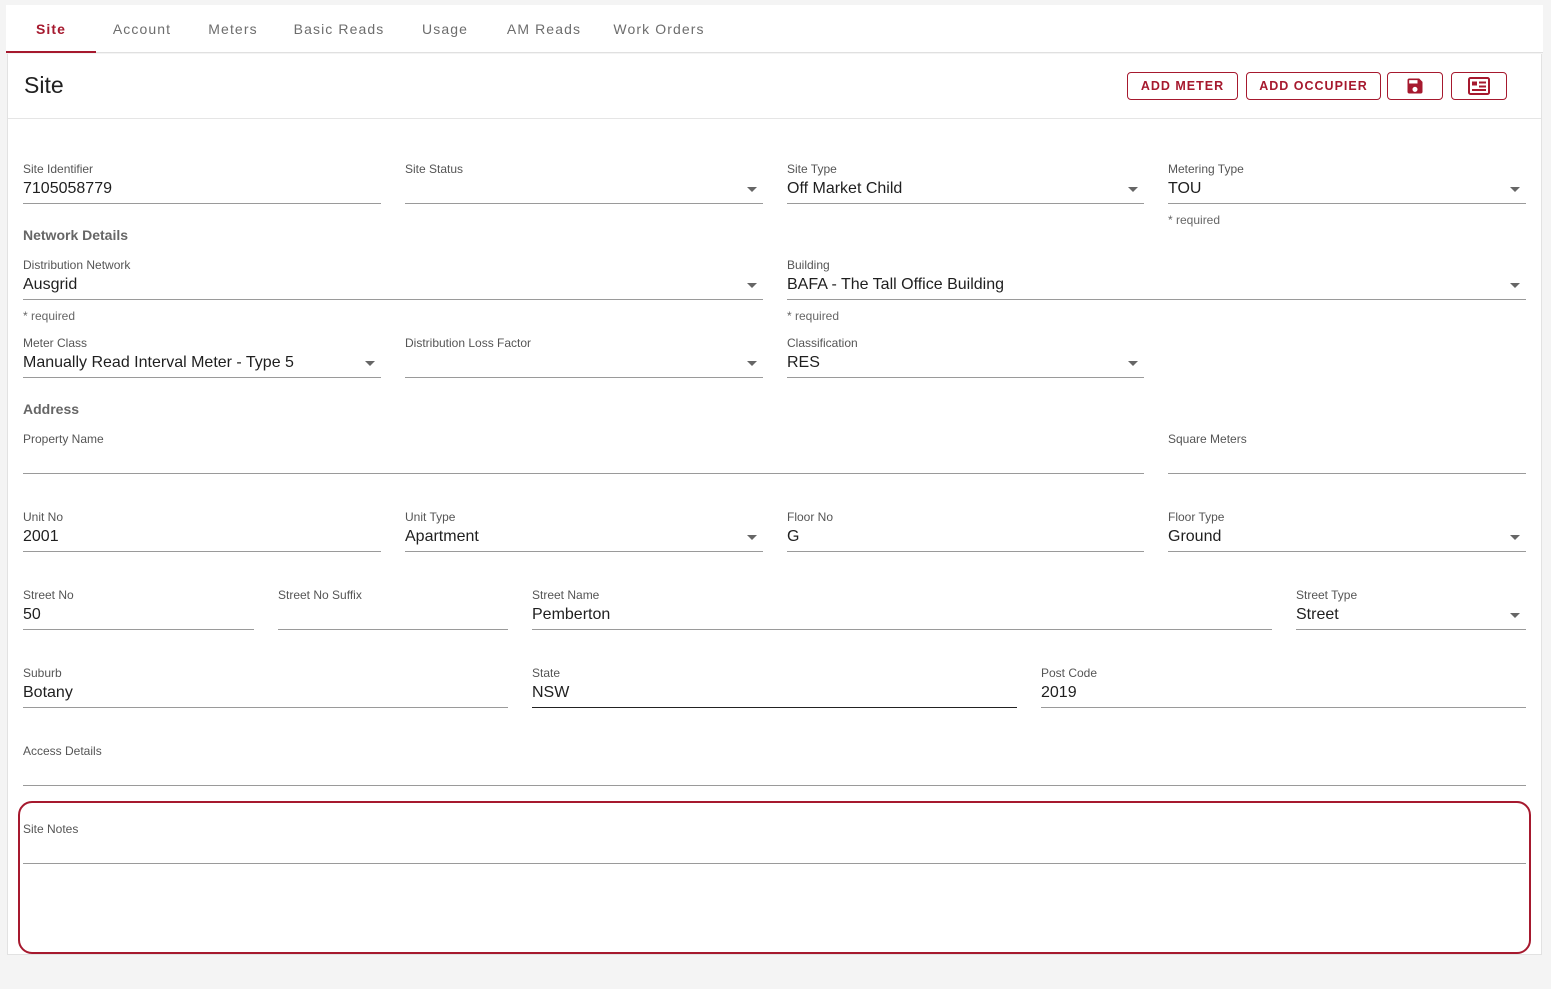  Describe the element at coordinates (1313, 86) in the screenshot. I see `add-occupier-button: ADD OCCUPIER` at that location.